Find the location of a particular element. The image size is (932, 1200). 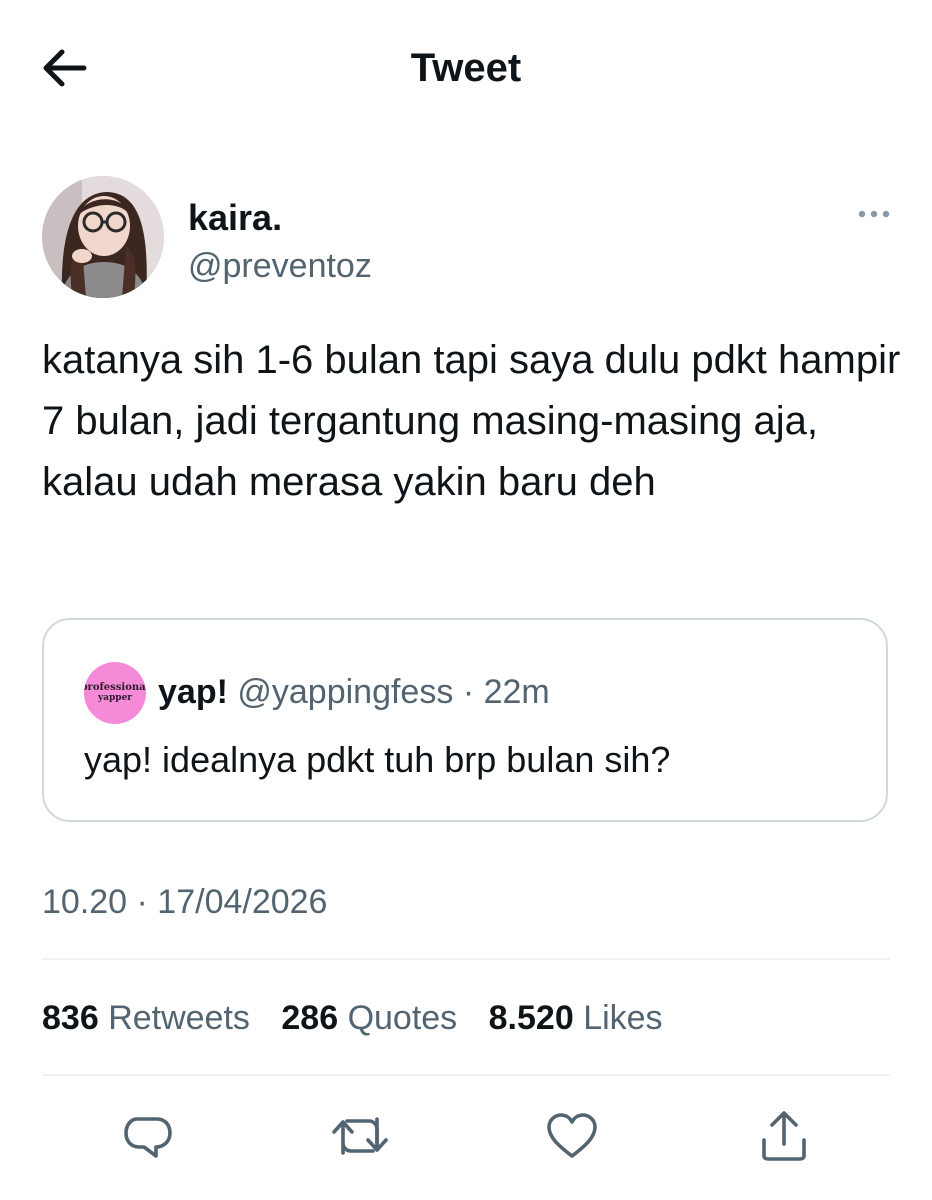

retweets-label: Retweets is located at coordinates (179, 1018).